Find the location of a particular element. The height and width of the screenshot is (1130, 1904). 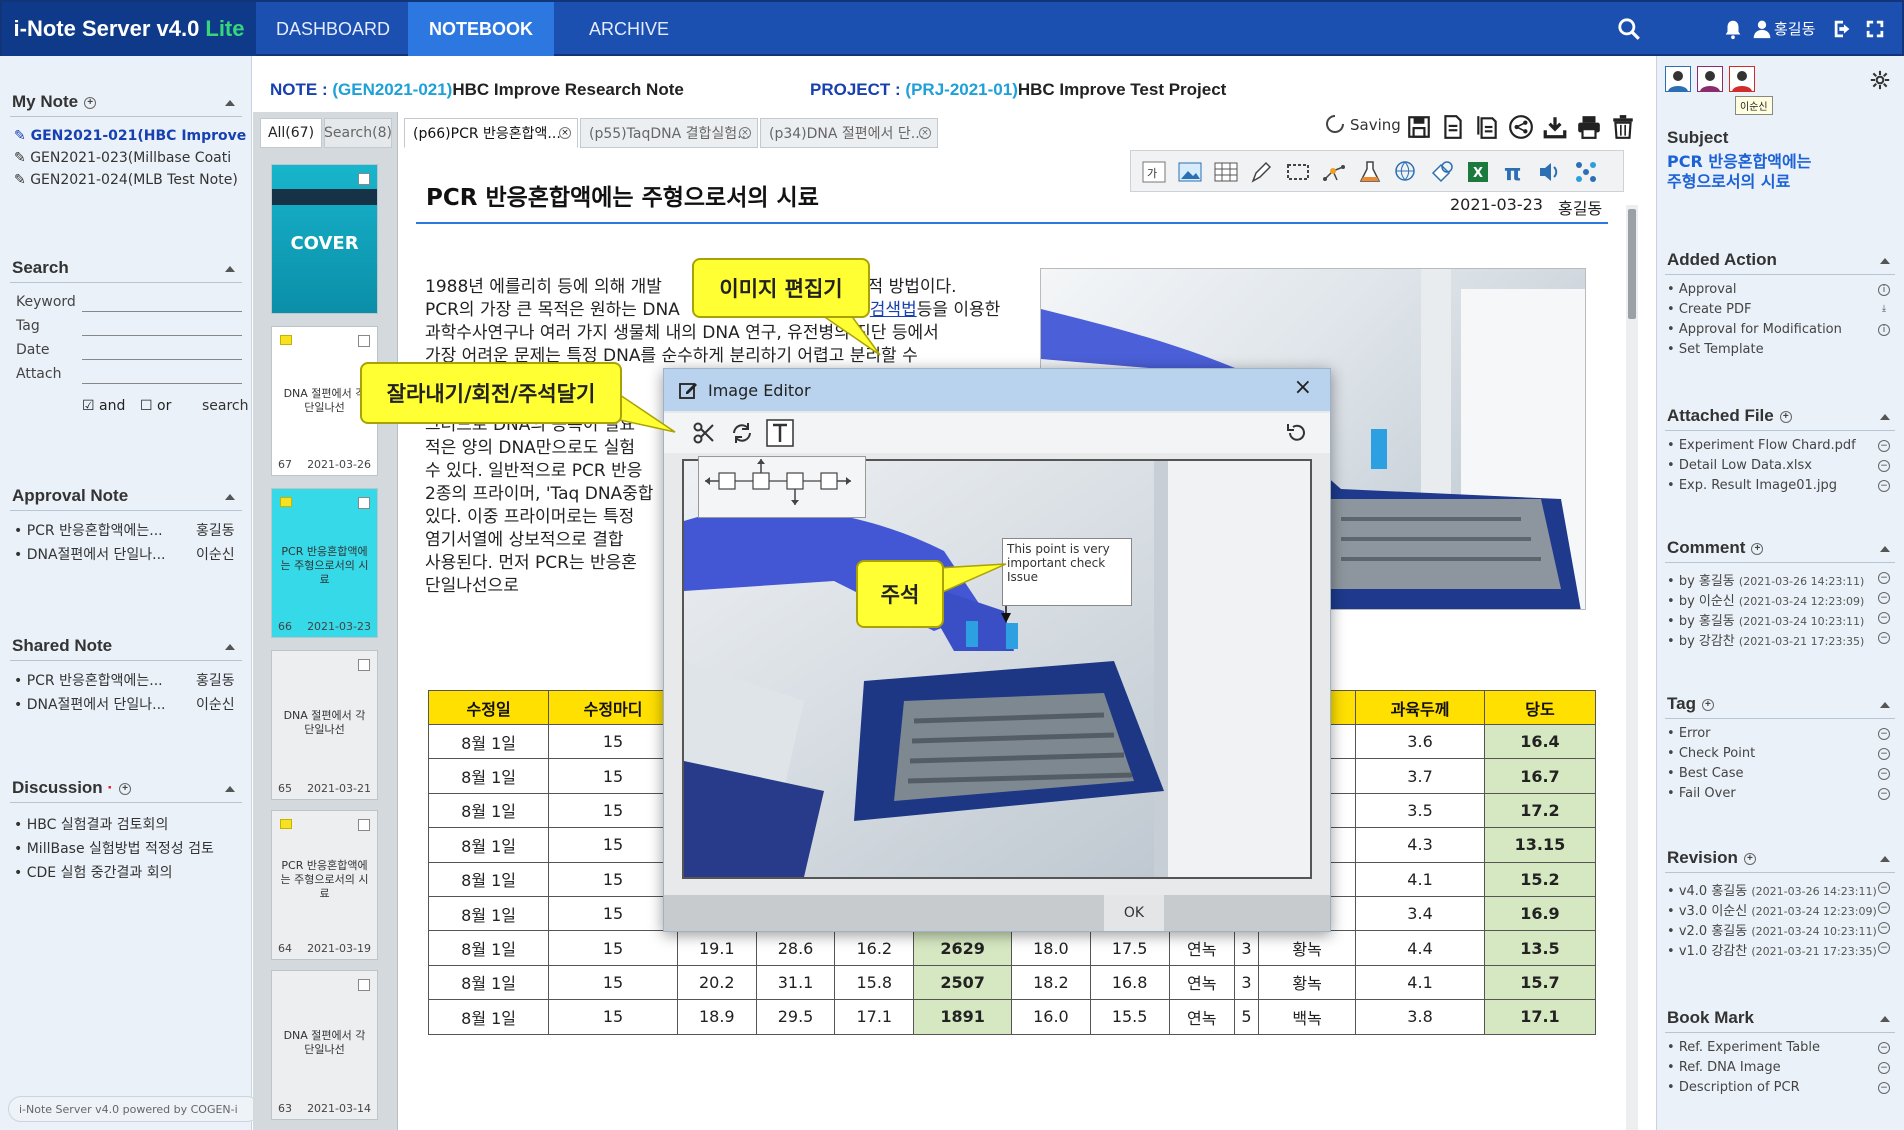

crop-widget is located at coordinates (782, 487).